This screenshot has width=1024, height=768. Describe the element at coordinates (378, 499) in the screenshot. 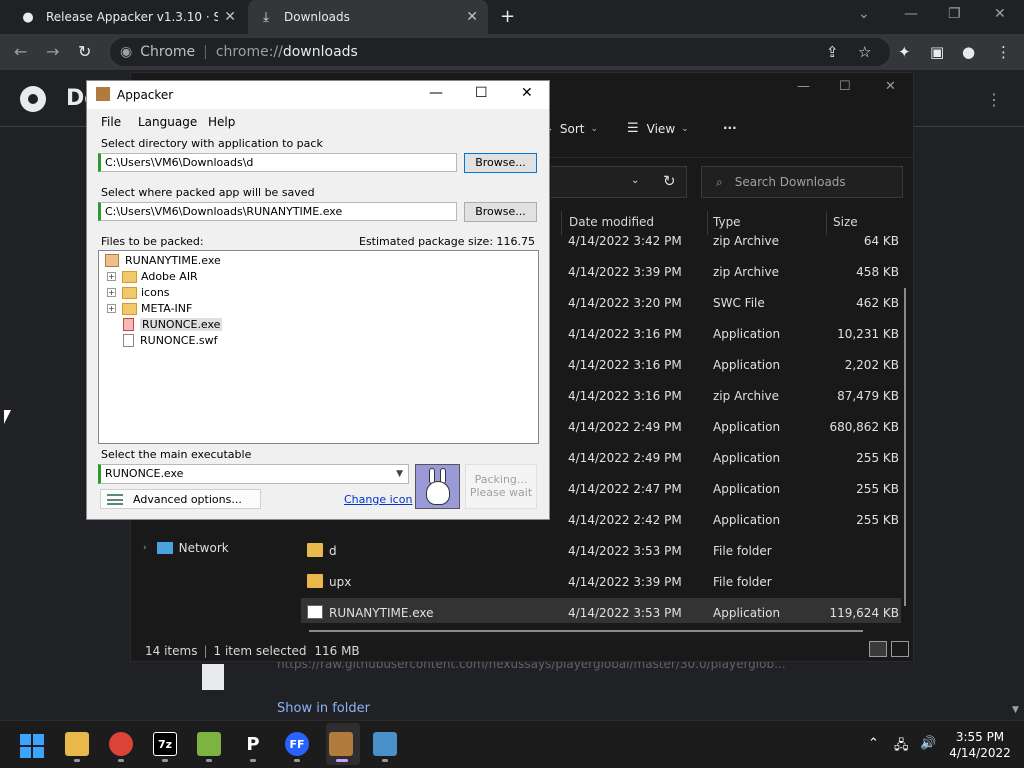

I see `change-icon-link: Change icon` at that location.